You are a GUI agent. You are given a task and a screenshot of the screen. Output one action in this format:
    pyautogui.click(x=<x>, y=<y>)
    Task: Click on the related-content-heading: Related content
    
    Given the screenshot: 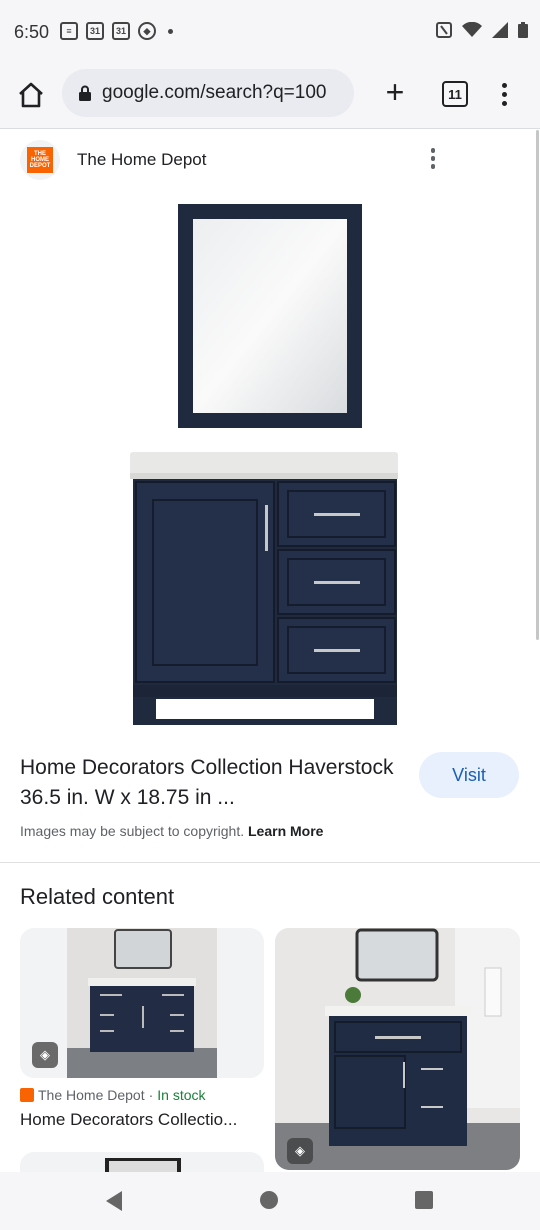 What is the action you would take?
    pyautogui.click(x=97, y=896)
    